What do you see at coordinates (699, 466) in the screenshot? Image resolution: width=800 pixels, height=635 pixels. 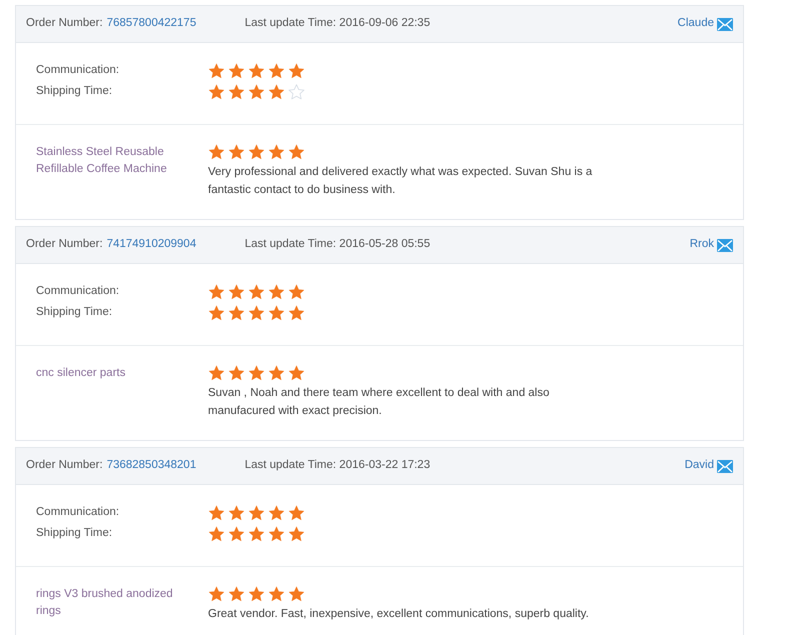 I see `buyer-link: David` at bounding box center [699, 466].